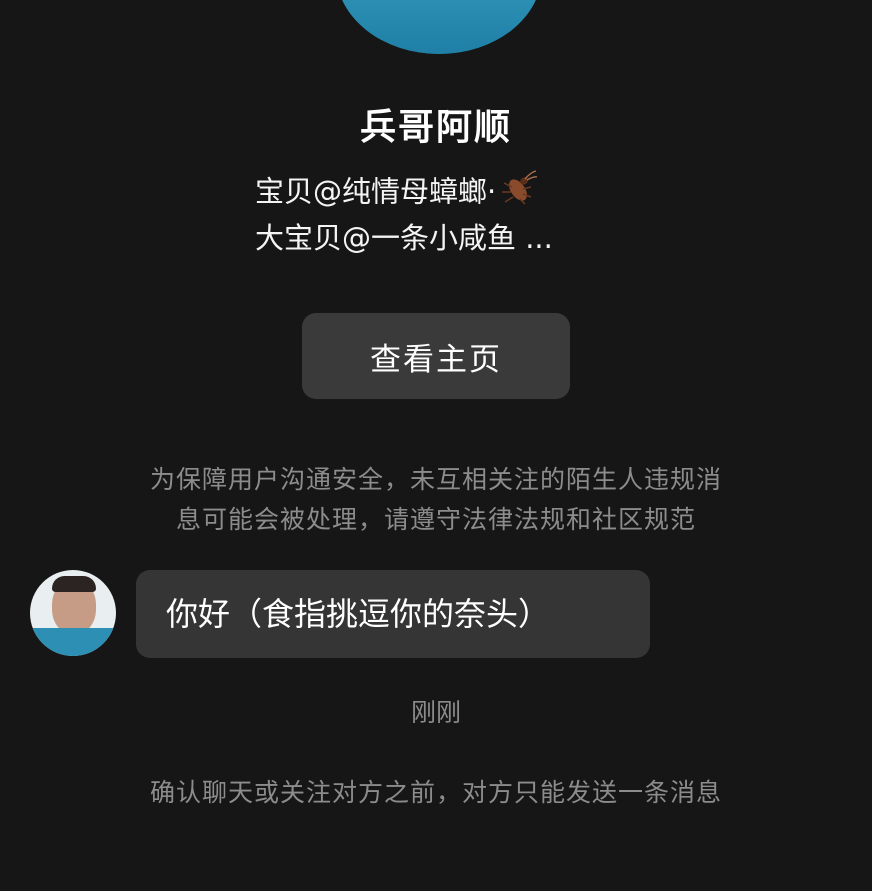  Describe the element at coordinates (435, 519) in the screenshot. I see `safety-notice-line-2: 息可能会被处理，请遵守法律法规和社区规范` at that location.